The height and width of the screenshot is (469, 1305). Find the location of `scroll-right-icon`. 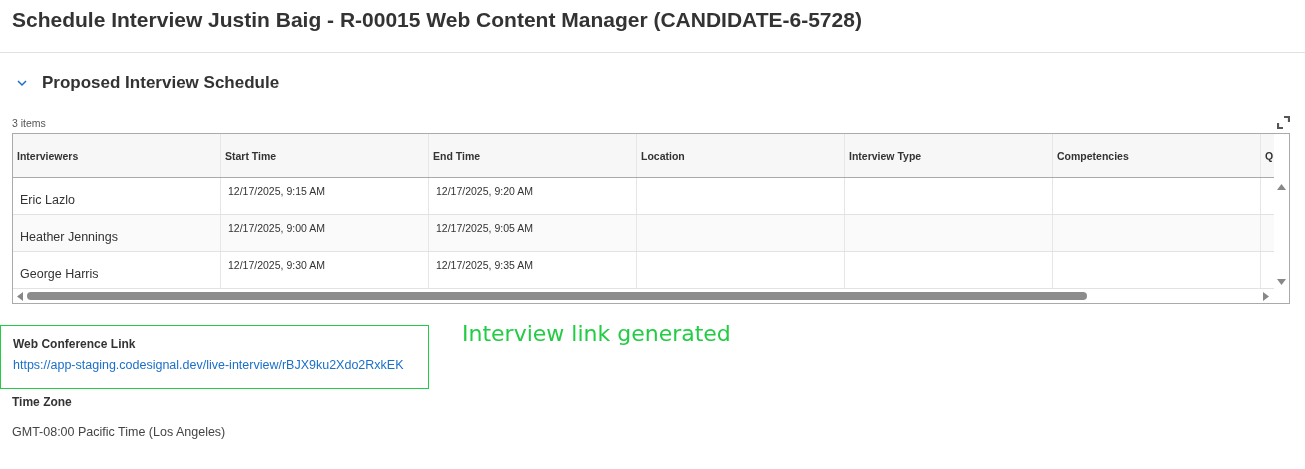

scroll-right-icon is located at coordinates (1266, 296).